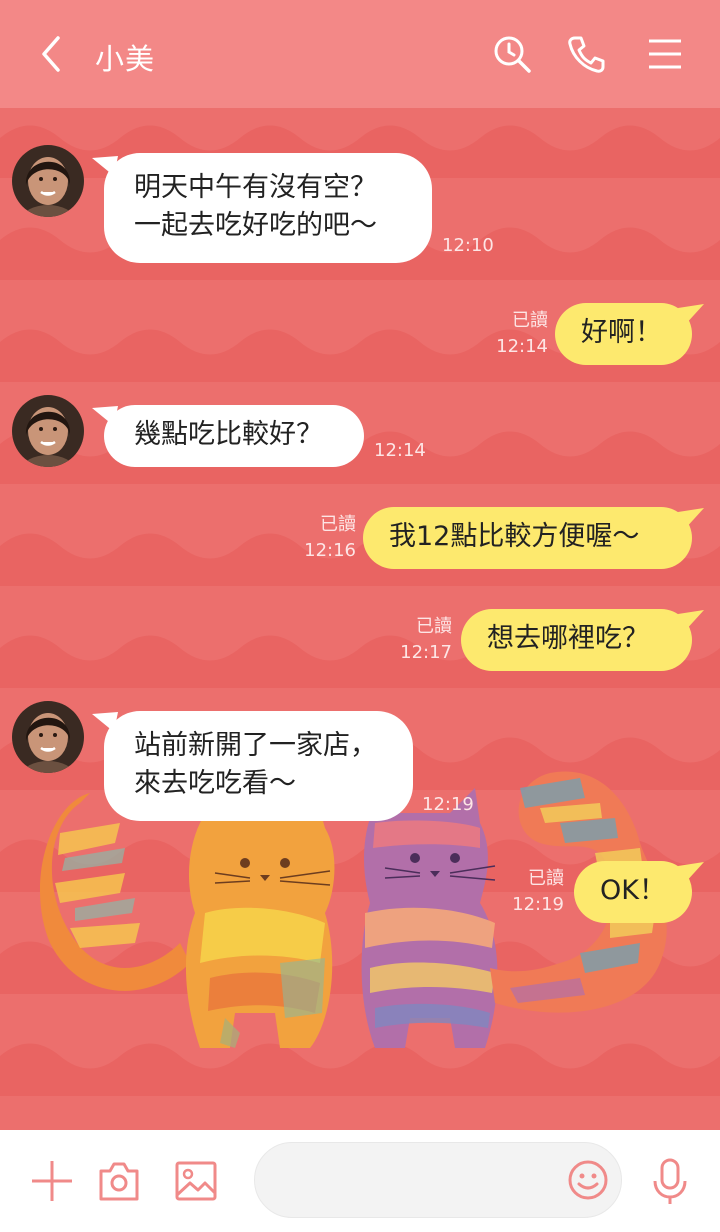 The image size is (720, 1232). I want to click on emoji-button, so click(588, 1182).